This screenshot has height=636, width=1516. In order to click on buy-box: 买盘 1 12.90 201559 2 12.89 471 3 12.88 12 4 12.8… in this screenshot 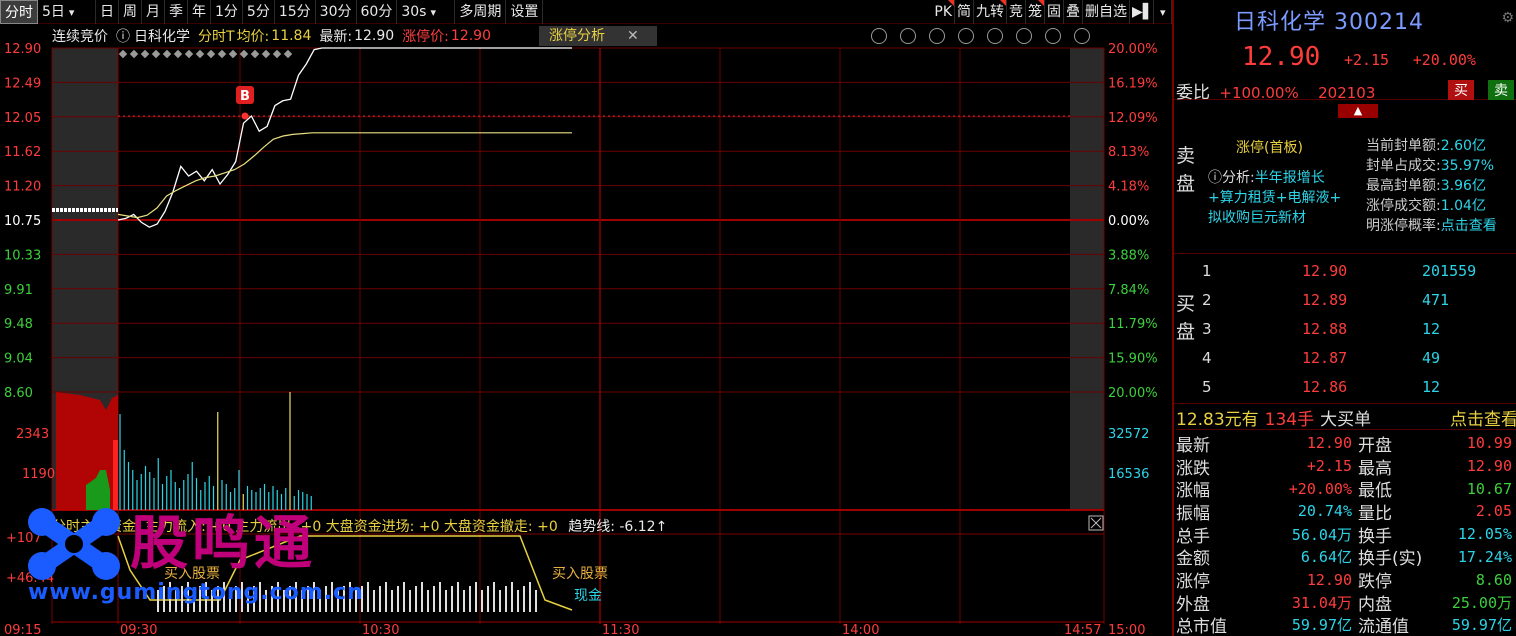, I will do `click(1345, 330)`.